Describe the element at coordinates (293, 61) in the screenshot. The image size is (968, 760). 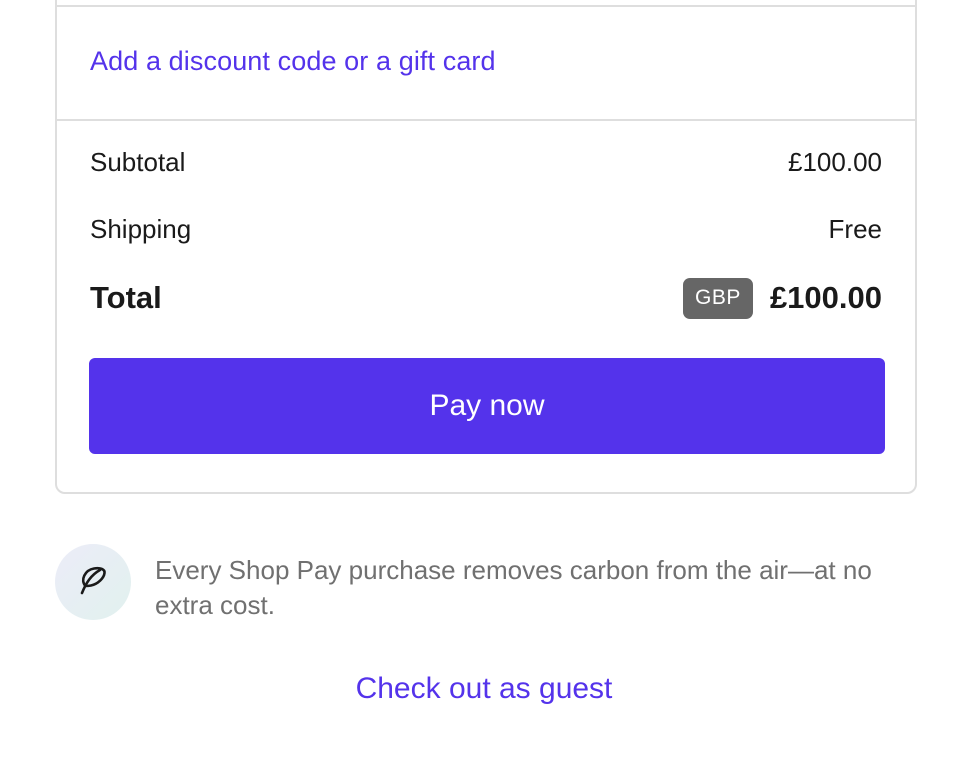
I see `discount-code-link: Add a discount code or a gift card` at that location.